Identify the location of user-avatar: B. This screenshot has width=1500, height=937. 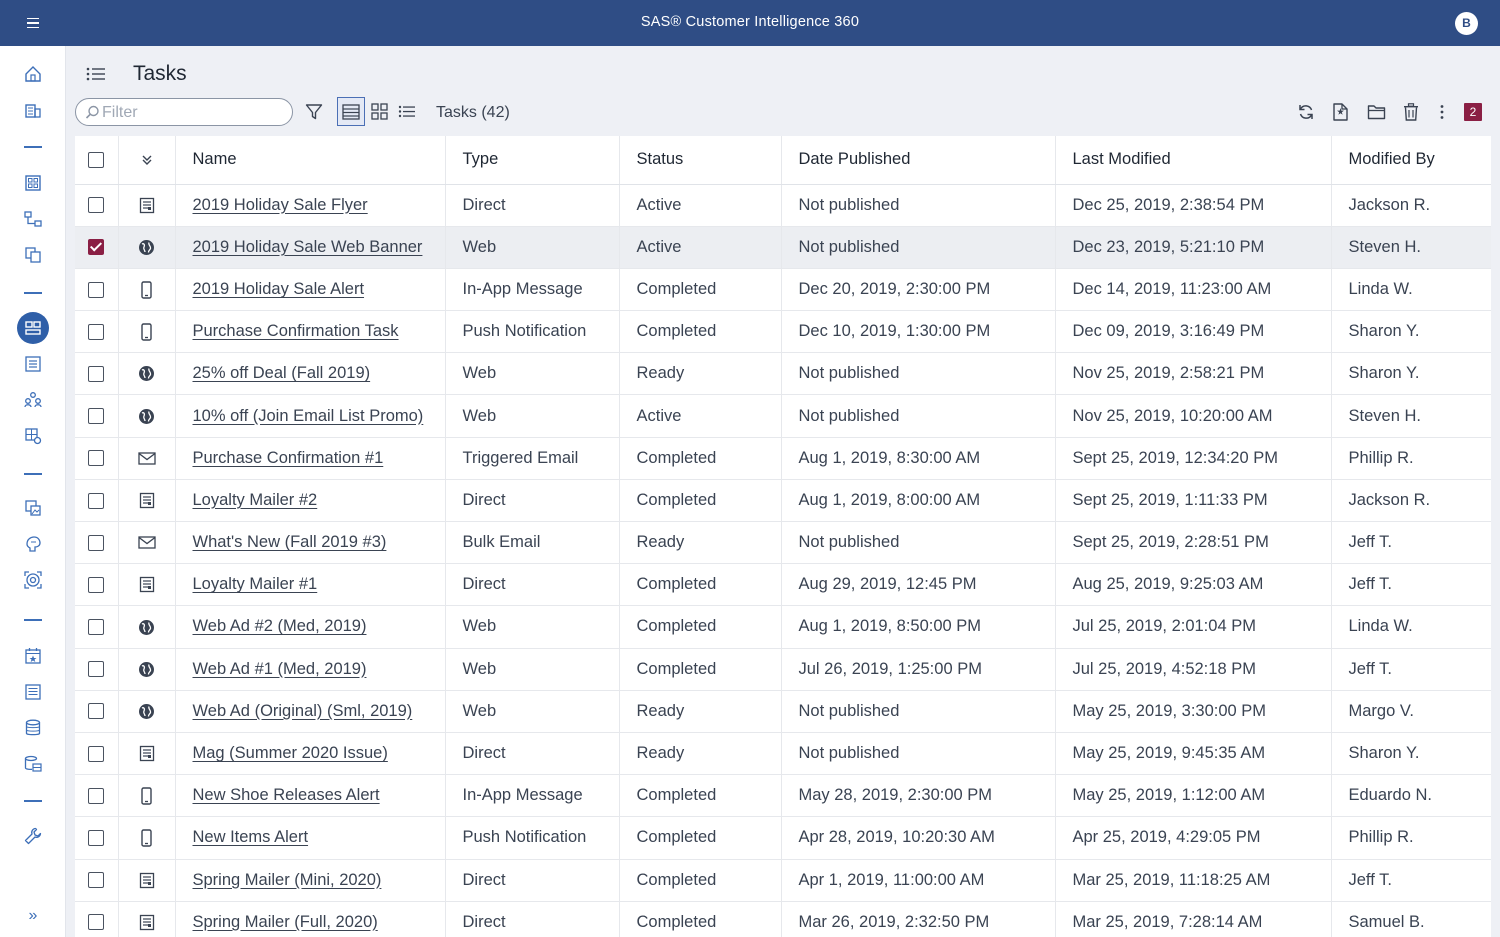
(1466, 23).